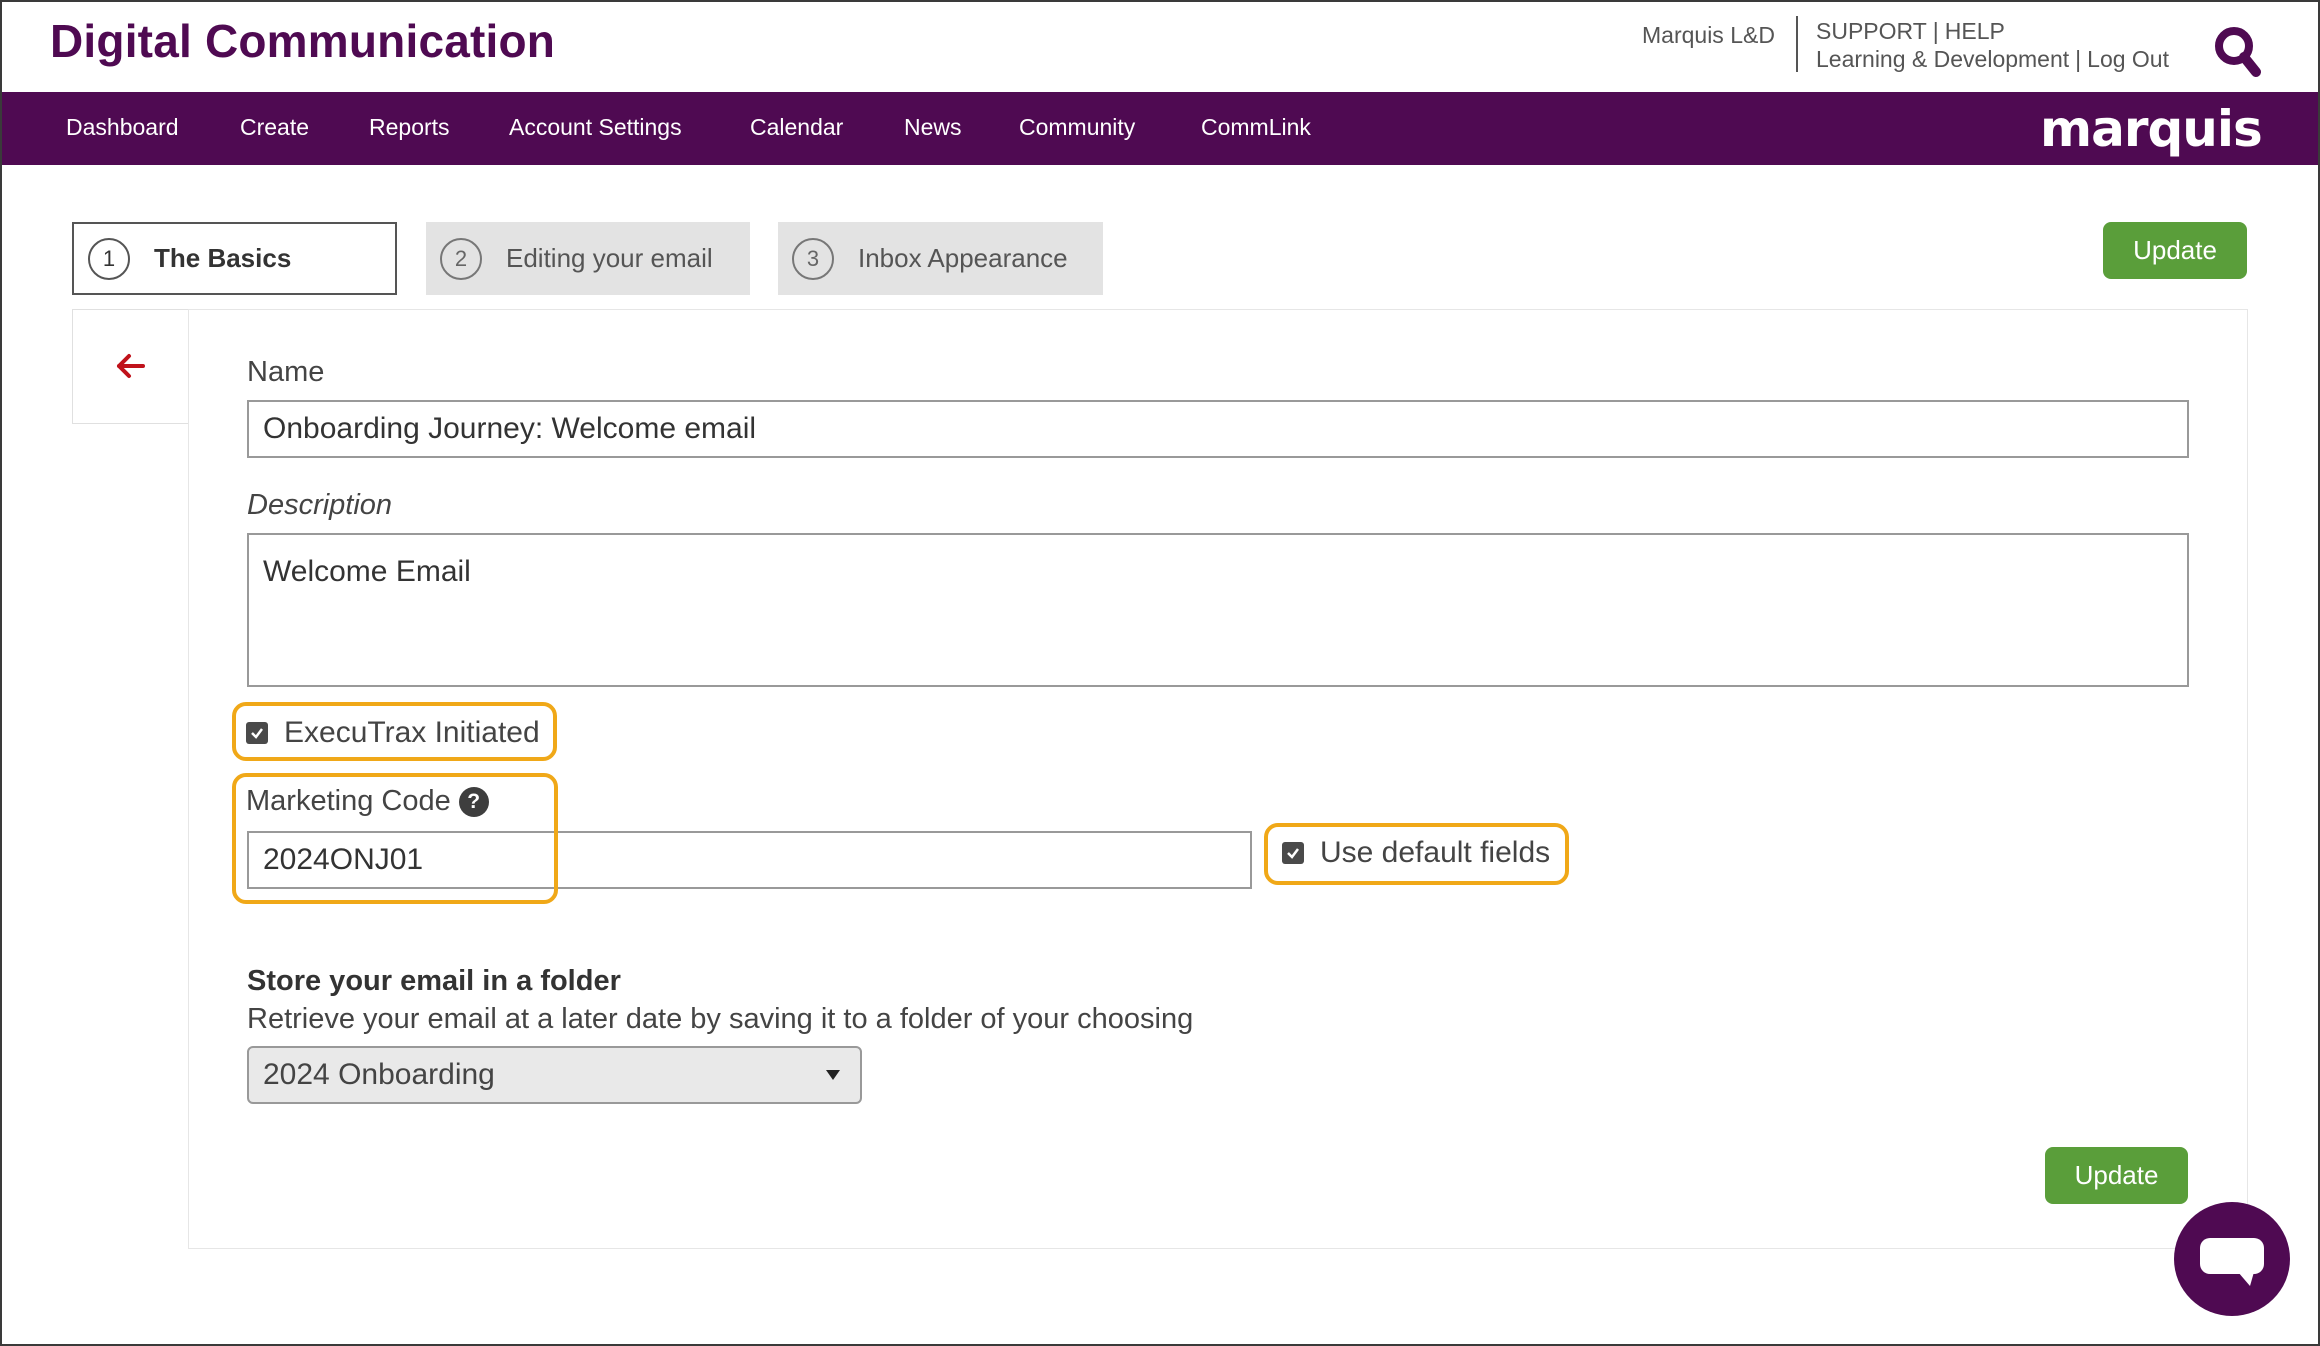 The image size is (2320, 1346). I want to click on default-fields-checkbox-row: Use default fields, so click(1416, 853).